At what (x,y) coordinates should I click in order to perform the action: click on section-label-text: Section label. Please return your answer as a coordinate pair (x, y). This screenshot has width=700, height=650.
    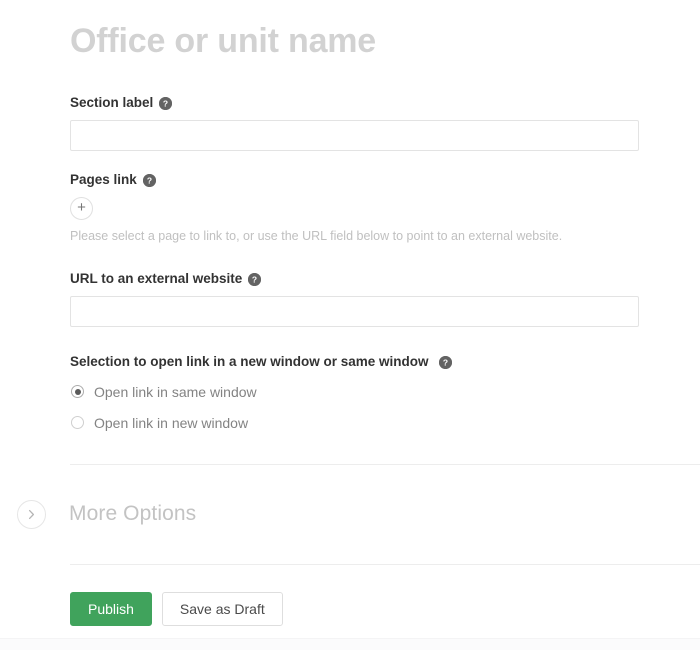
    Looking at the image, I should click on (112, 102).